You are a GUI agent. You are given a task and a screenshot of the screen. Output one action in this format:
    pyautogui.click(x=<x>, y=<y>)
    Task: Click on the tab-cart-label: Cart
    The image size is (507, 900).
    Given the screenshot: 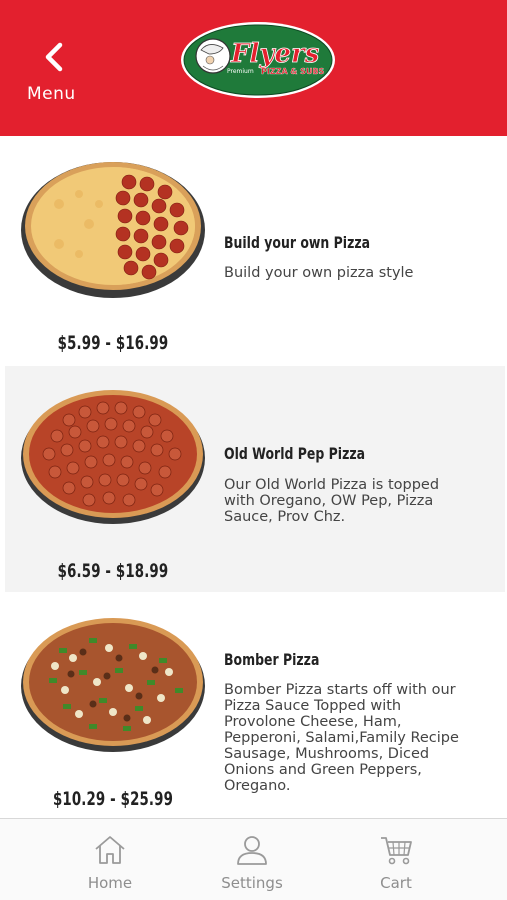 What is the action you would take?
    pyautogui.click(x=396, y=883)
    